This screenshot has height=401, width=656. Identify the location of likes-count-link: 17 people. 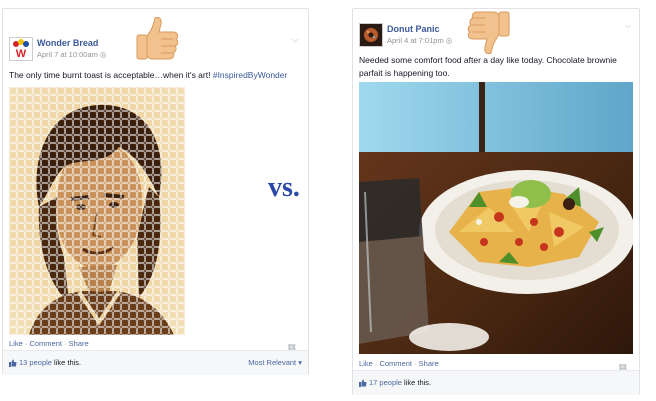
(385, 382).